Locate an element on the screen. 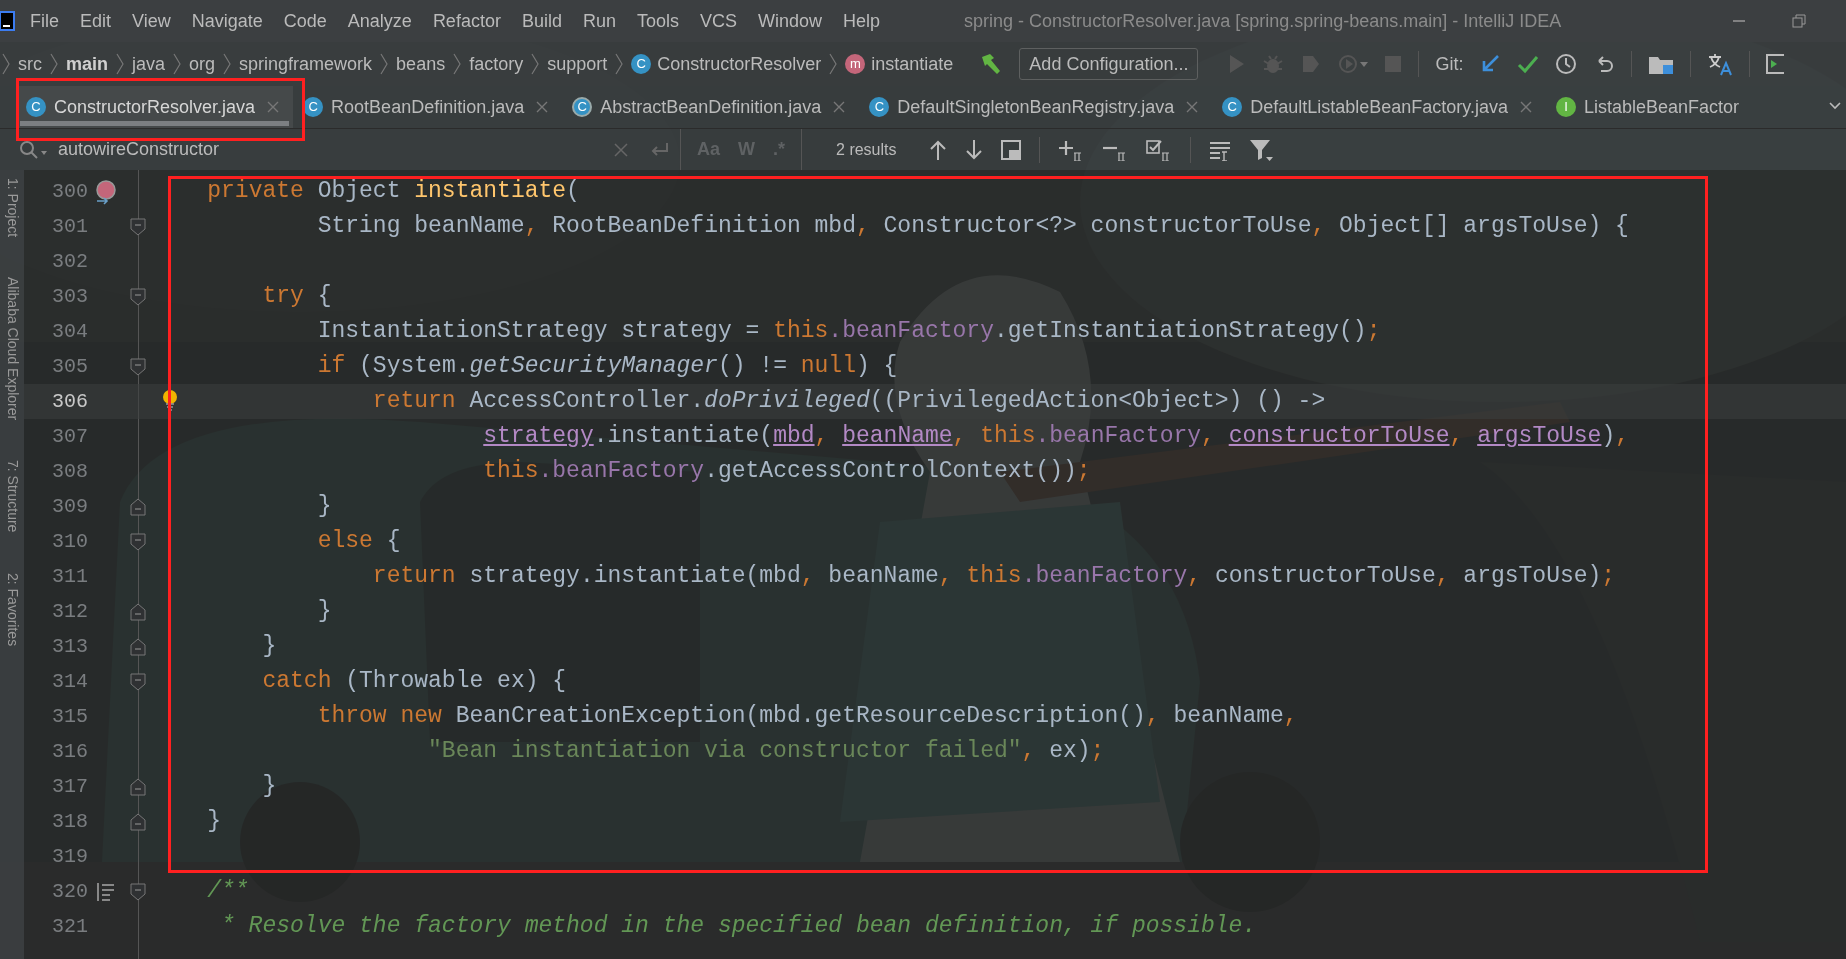 This screenshot has width=1846, height=959. line-number: 311 is located at coordinates (69, 576).